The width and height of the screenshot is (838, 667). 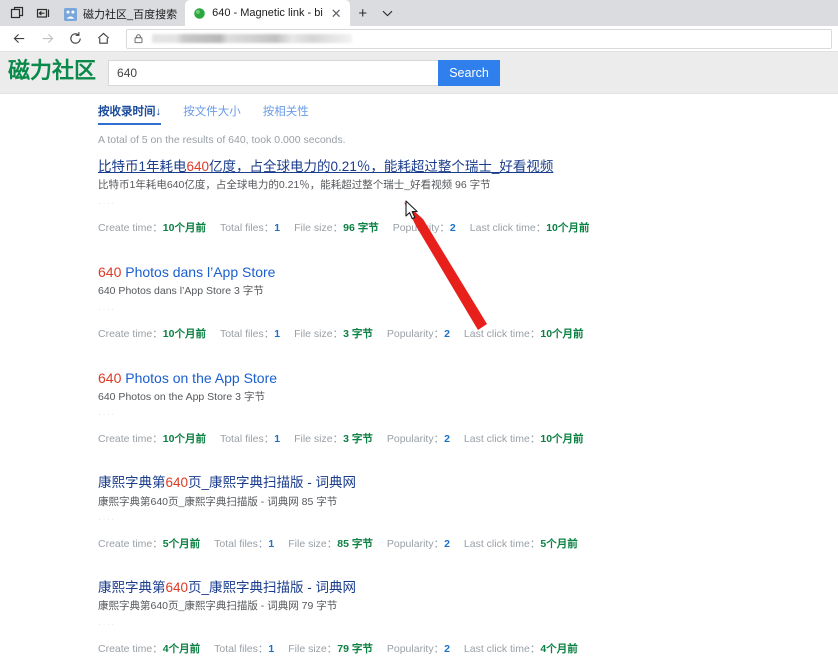 I want to click on meta-value: 85 字节, so click(x=355, y=544).